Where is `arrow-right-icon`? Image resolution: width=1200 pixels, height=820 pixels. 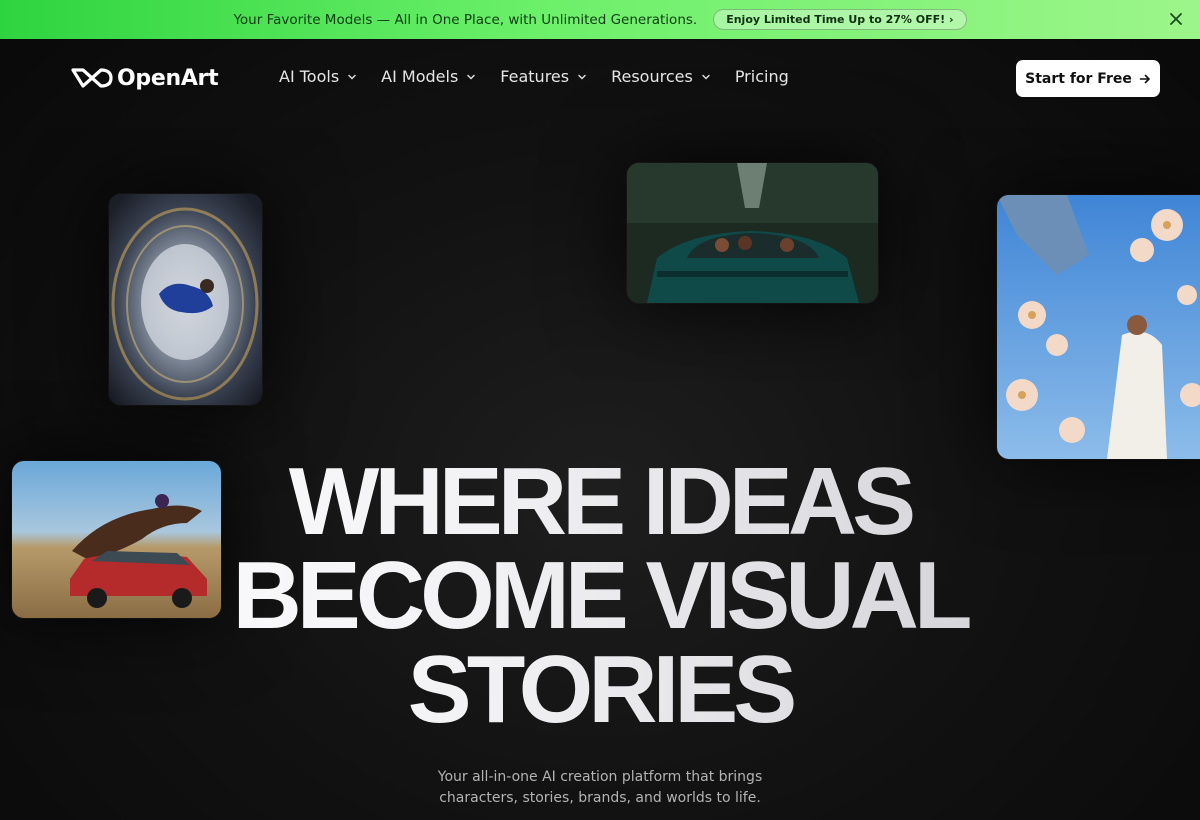
arrow-right-icon is located at coordinates (1144, 78).